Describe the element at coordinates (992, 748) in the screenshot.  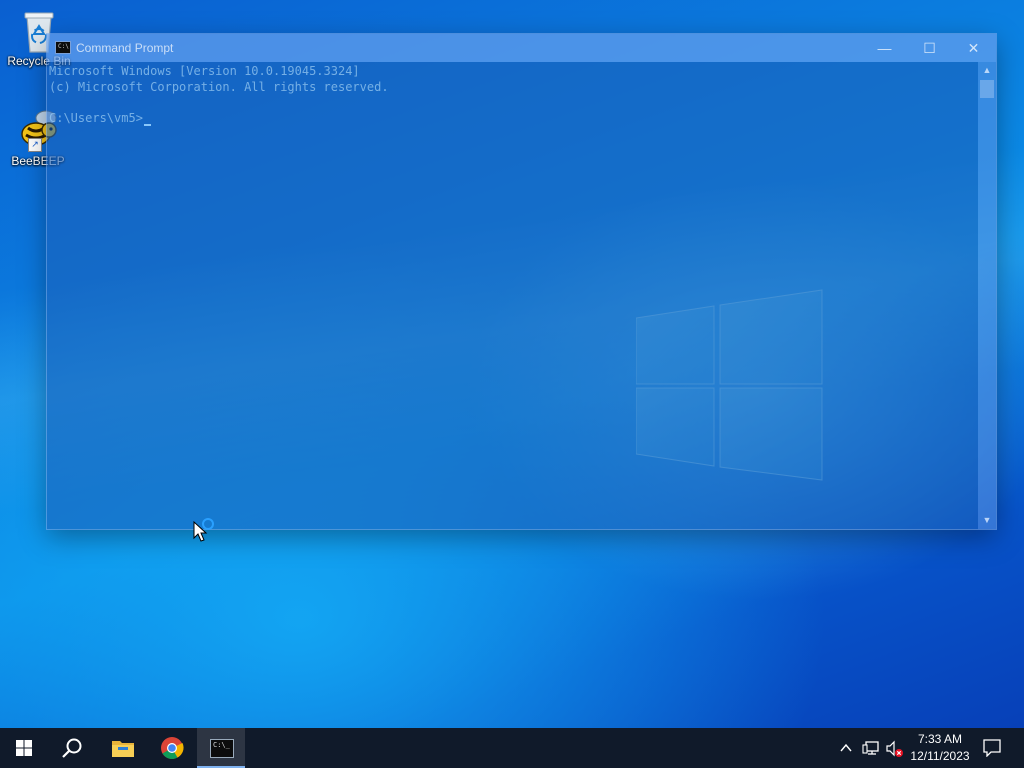
I see `notification-icon` at that location.